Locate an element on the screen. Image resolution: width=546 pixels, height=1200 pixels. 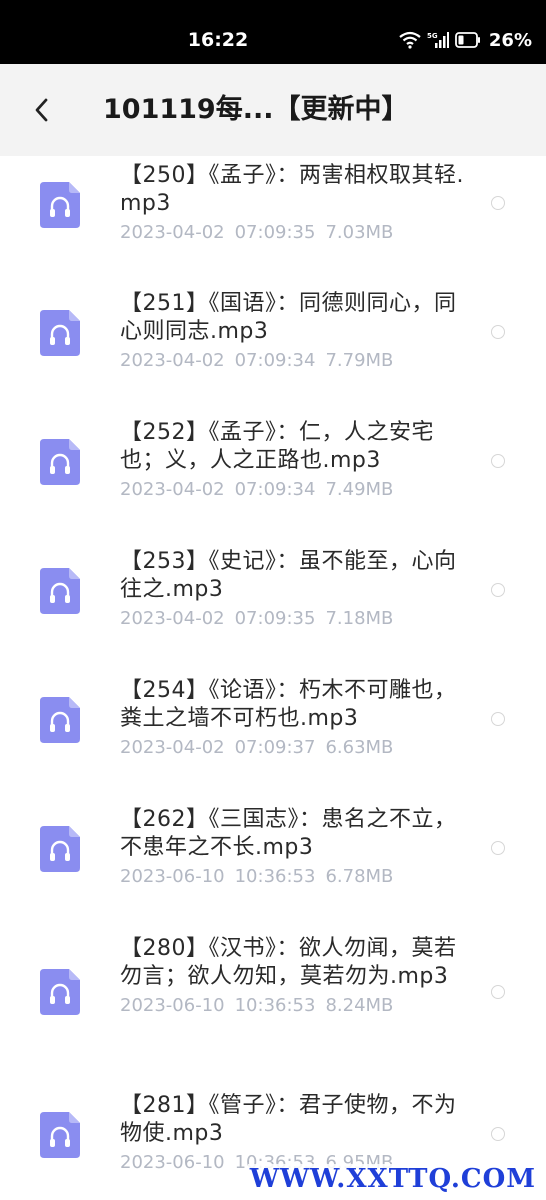
file-size: 8.24MB is located at coordinates (359, 1005).